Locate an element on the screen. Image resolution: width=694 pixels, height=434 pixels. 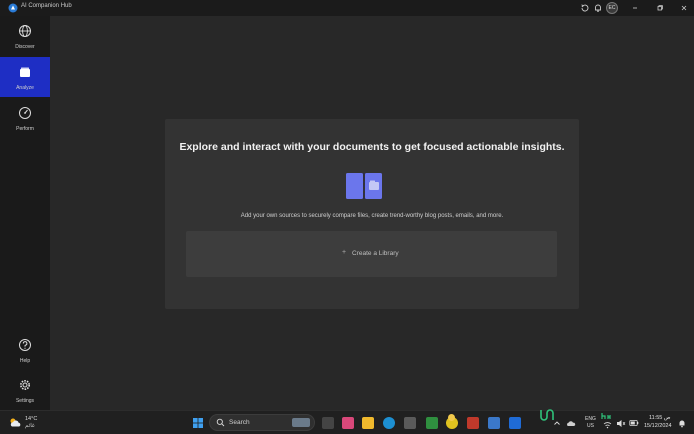
cloud-icon is located at coordinates (15, 422).